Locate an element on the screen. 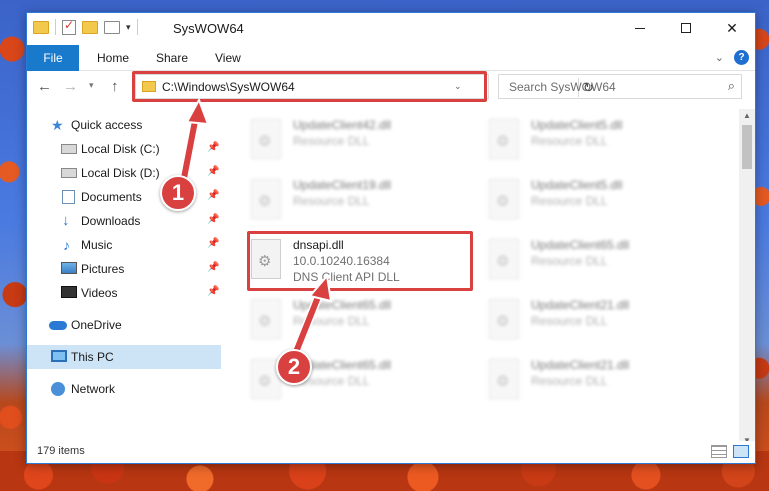 Image resolution: width=769 pixels, height=491 pixels. minimize-button is located at coordinates (640, 28).